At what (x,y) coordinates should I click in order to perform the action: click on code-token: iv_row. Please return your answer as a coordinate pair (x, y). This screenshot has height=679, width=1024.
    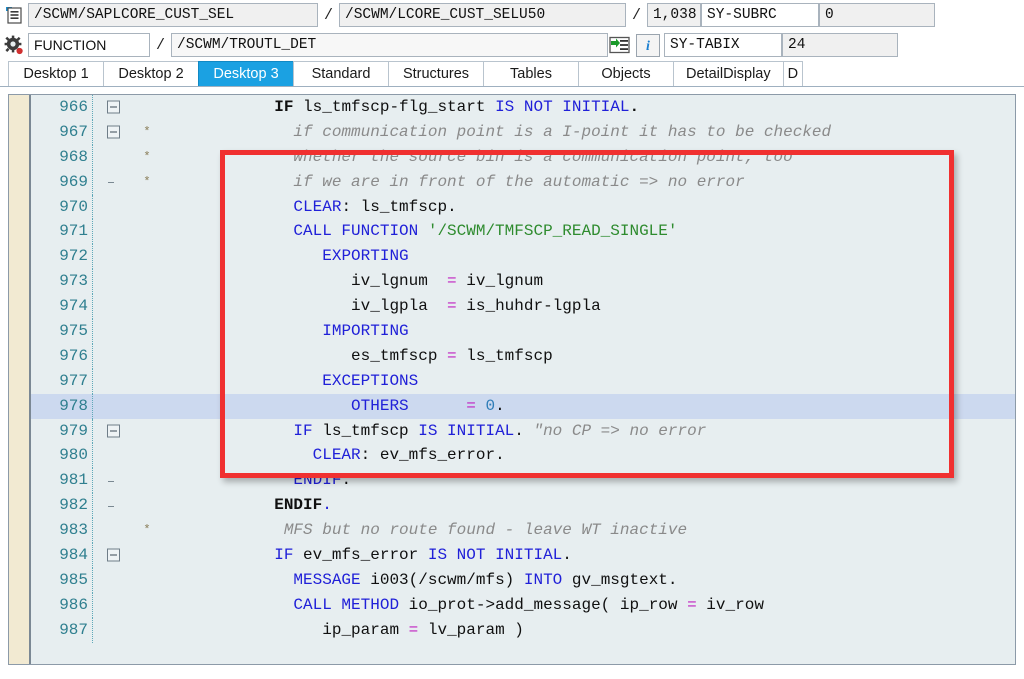
    Looking at the image, I should click on (730, 604).